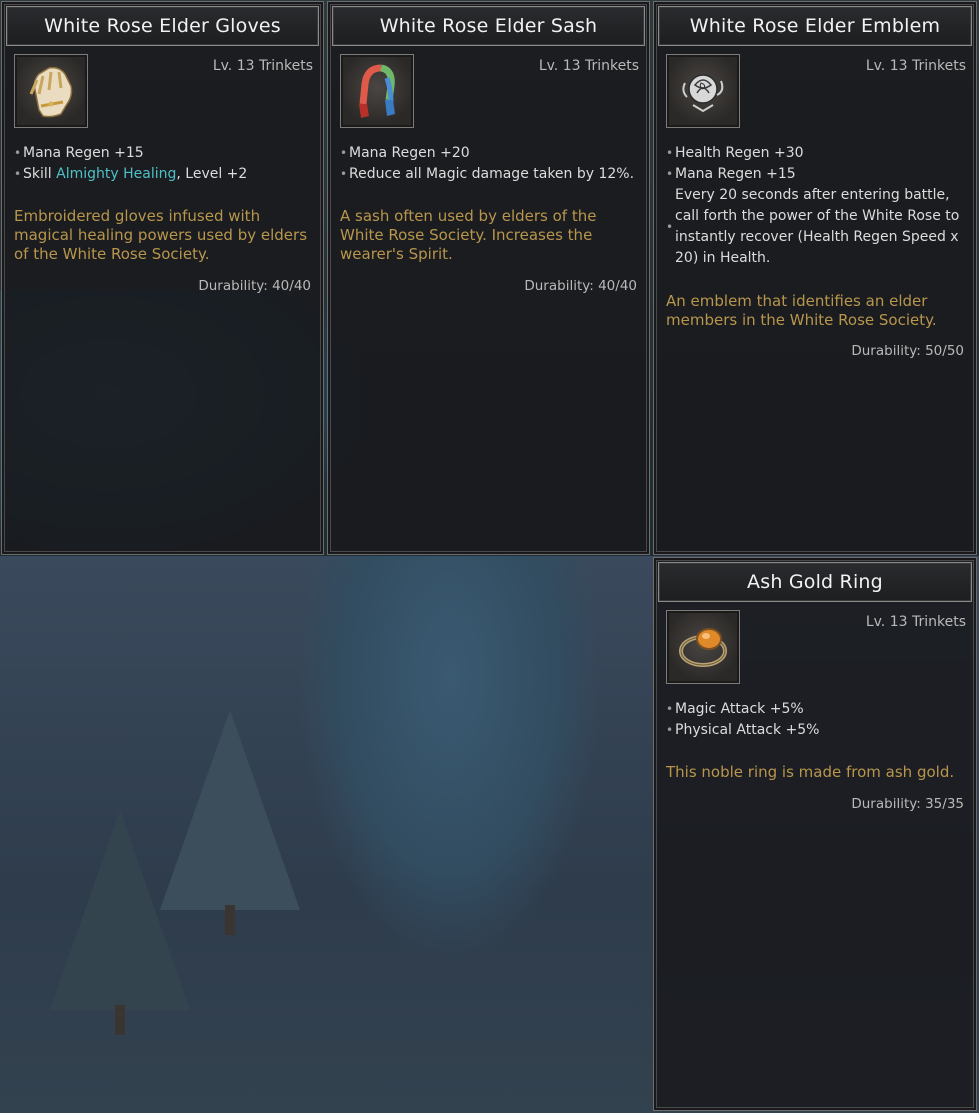 This screenshot has height=1113, width=979. Describe the element at coordinates (377, 91) in the screenshot. I see `sash-icon` at that location.